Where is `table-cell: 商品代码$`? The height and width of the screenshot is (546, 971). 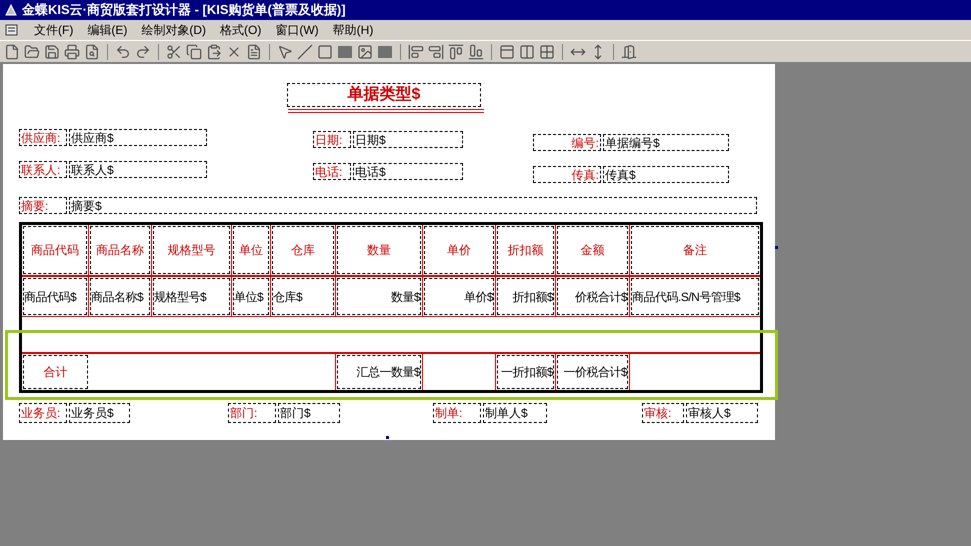
table-cell: 商品代码$ is located at coordinates (55, 296).